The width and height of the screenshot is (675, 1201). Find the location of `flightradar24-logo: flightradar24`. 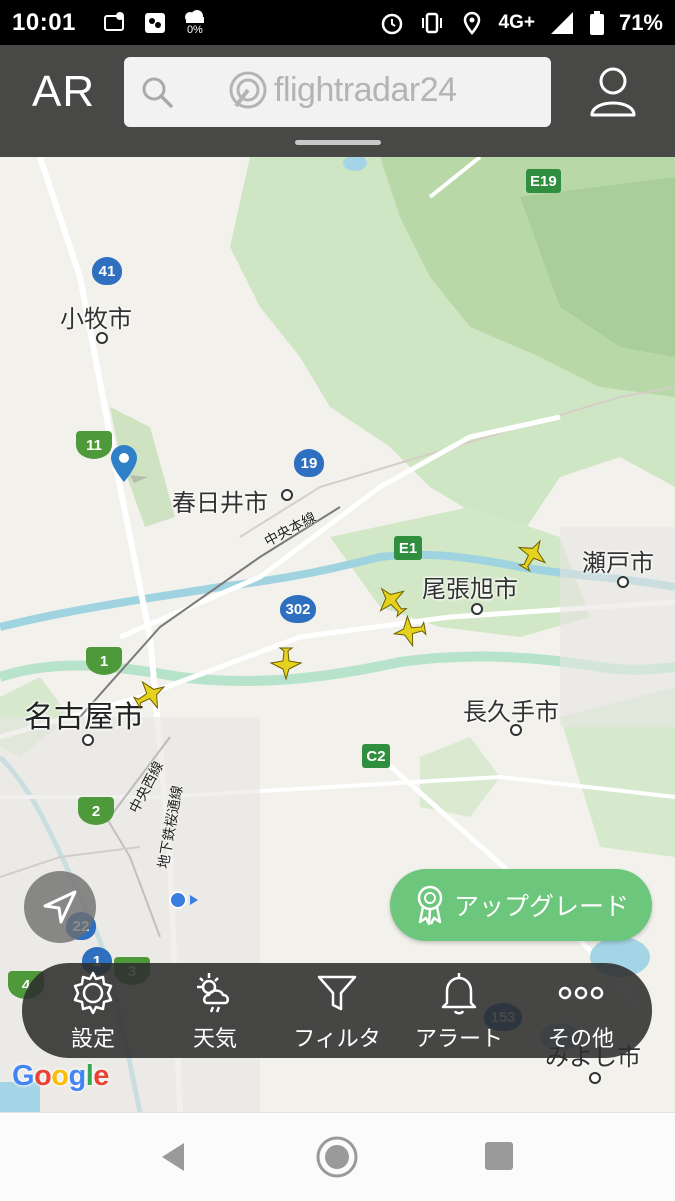

flightradar24-logo: flightradar24 is located at coordinates (342, 90).